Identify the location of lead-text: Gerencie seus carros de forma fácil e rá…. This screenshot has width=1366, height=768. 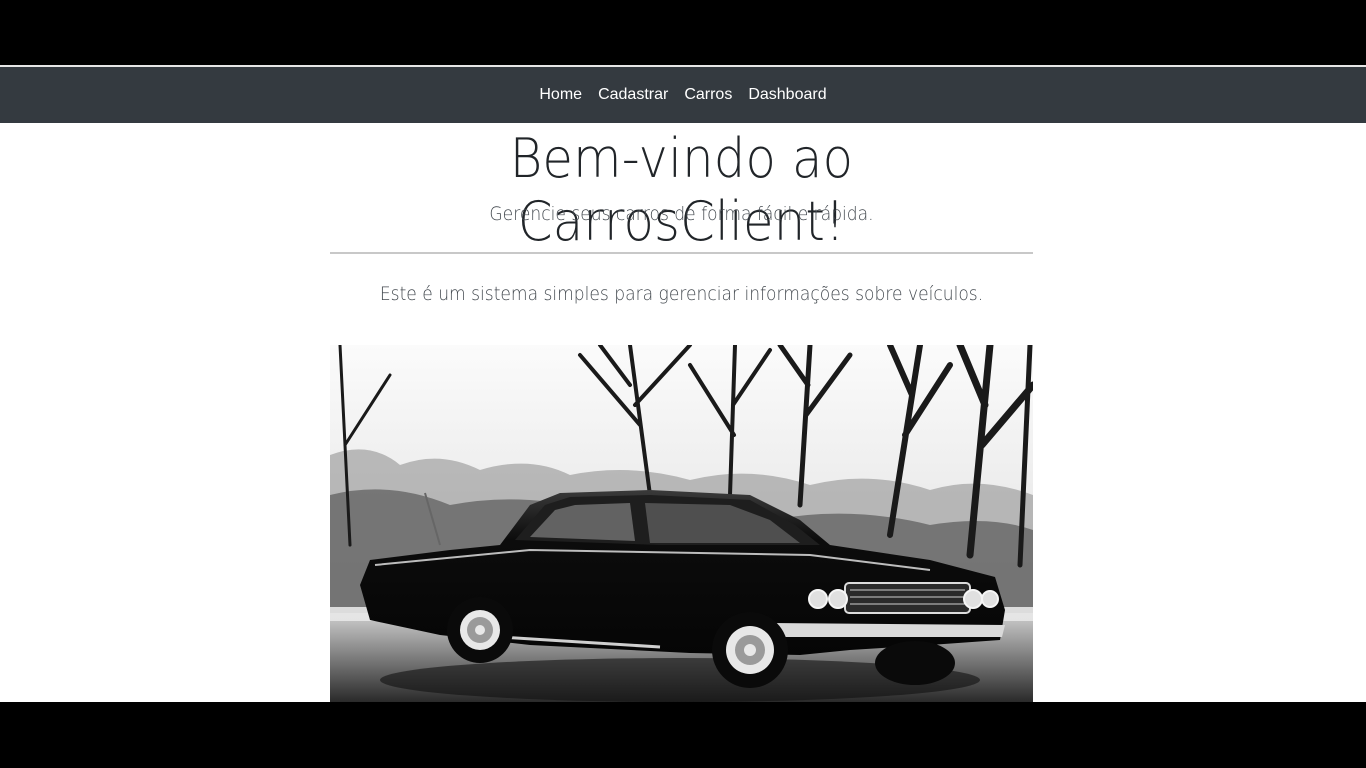
(681, 214).